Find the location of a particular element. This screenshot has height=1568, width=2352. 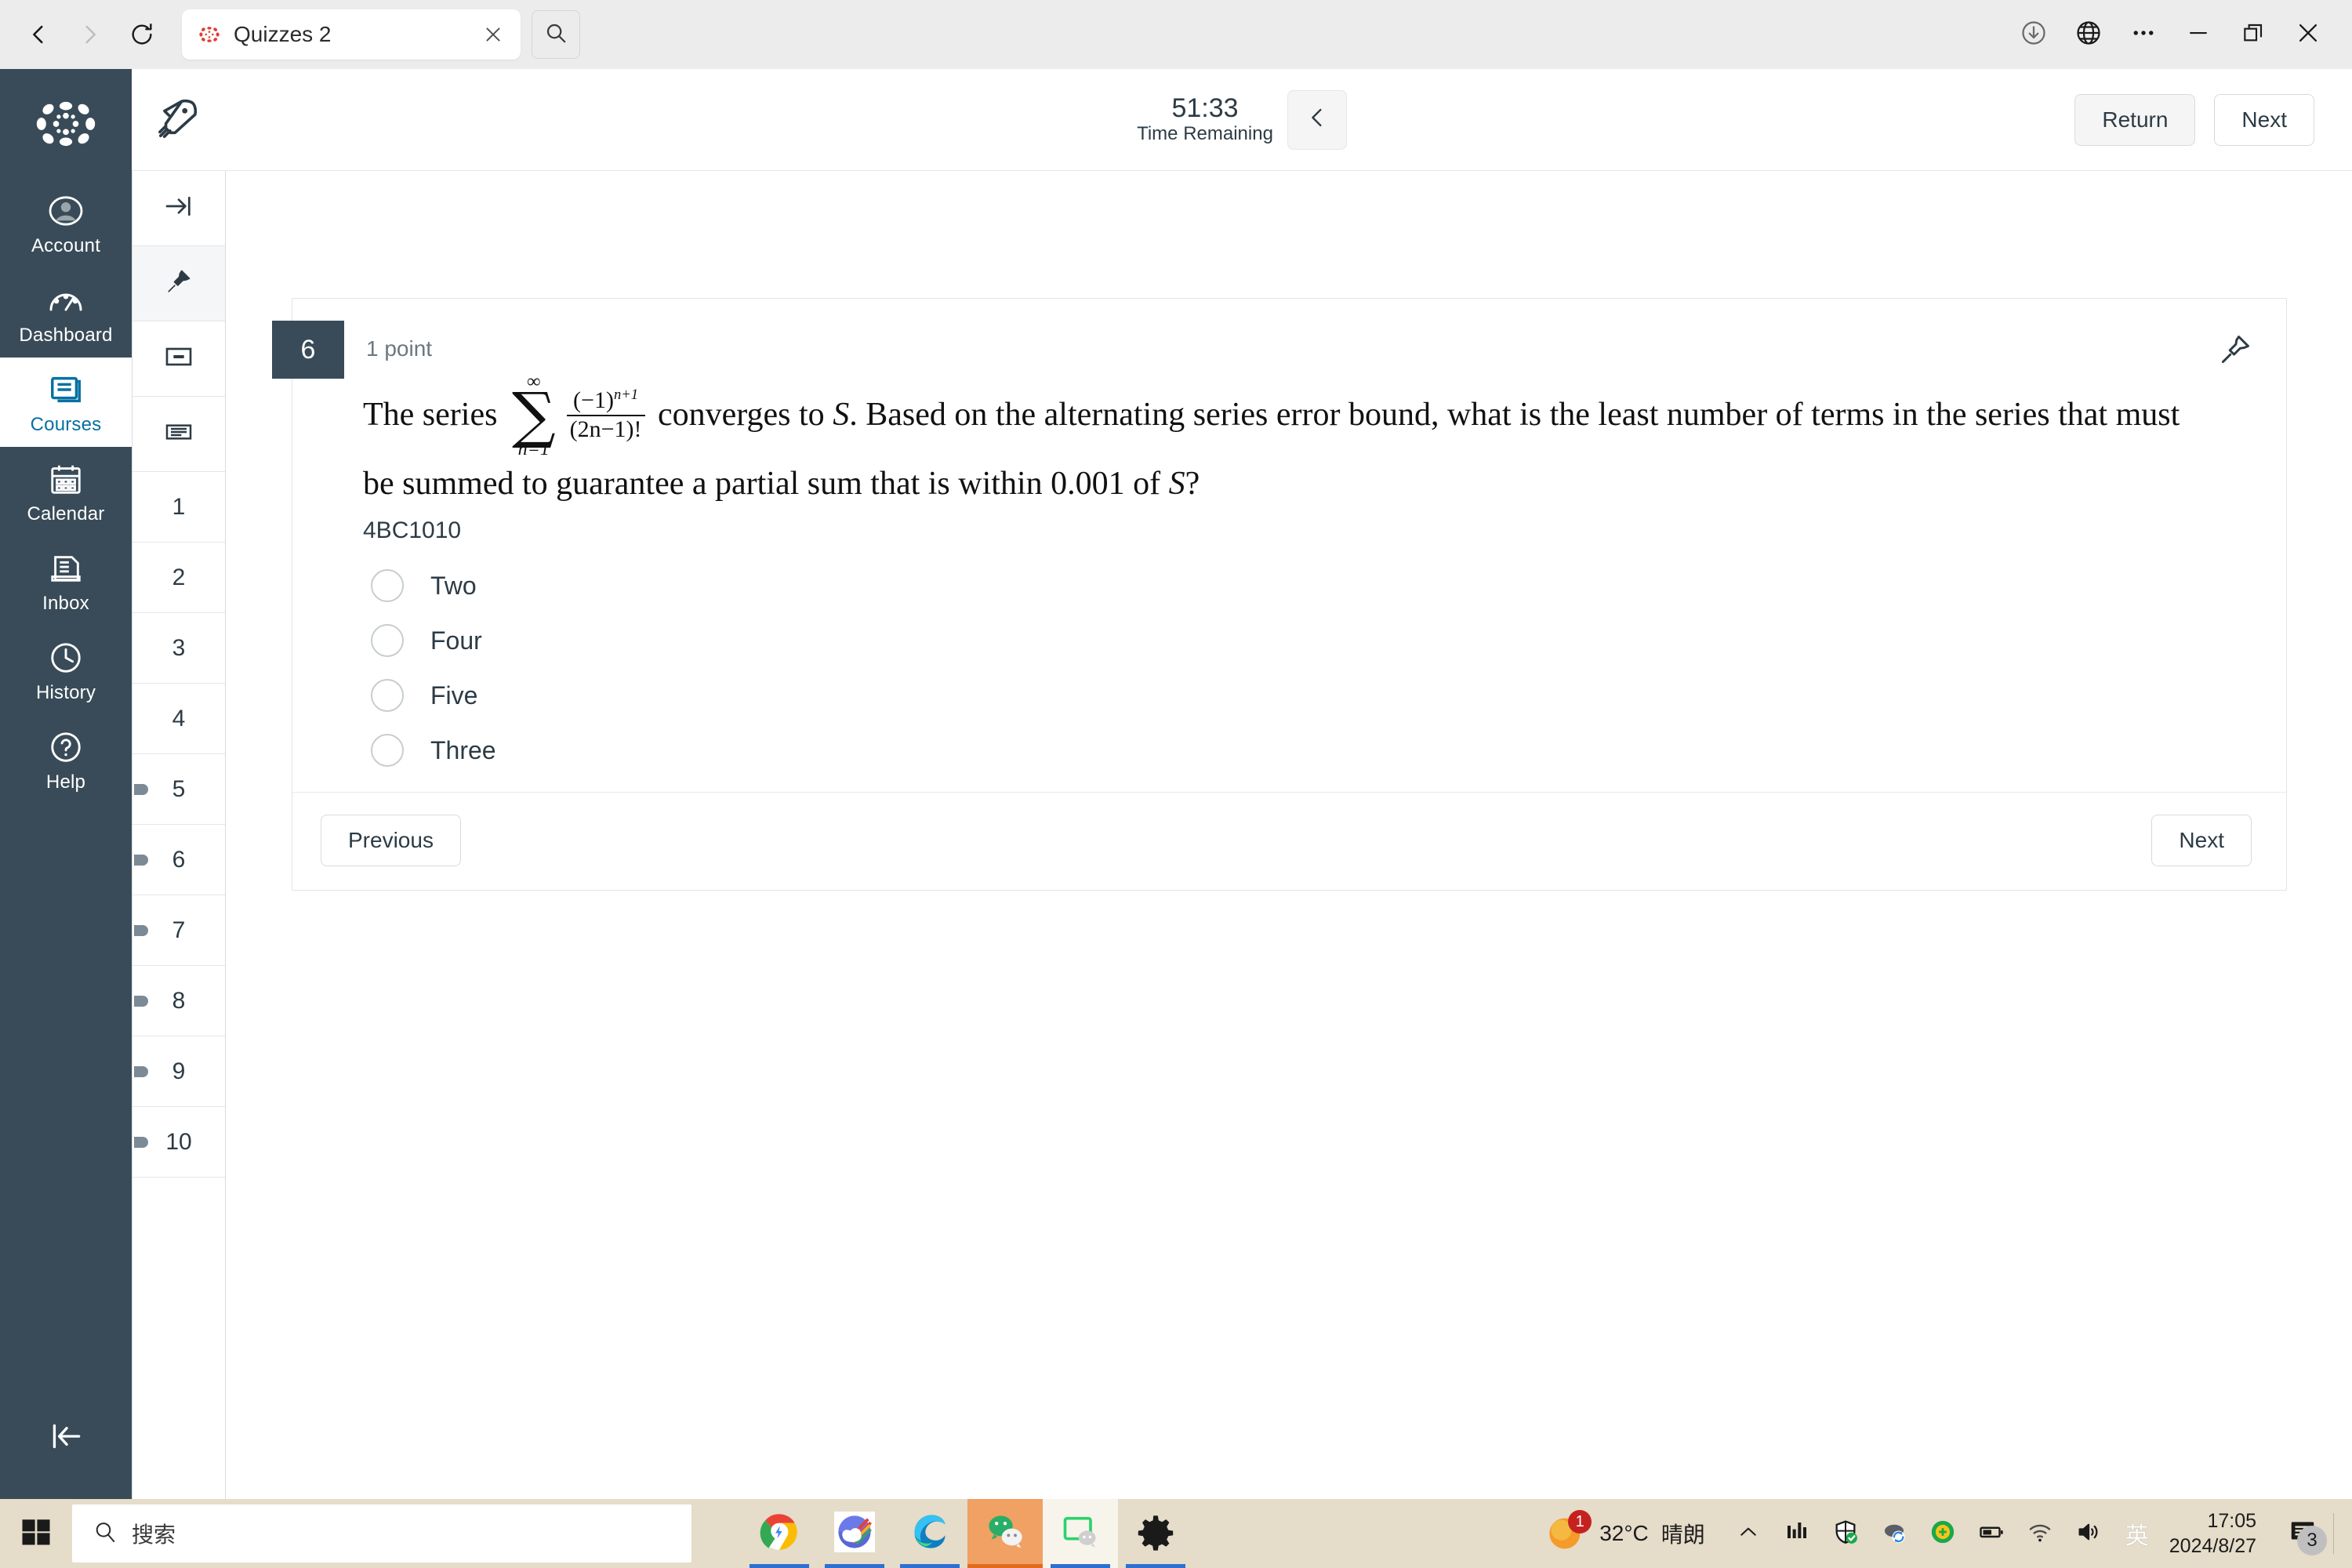

taskbar-app-rainbow-cloud is located at coordinates (855, 1533).